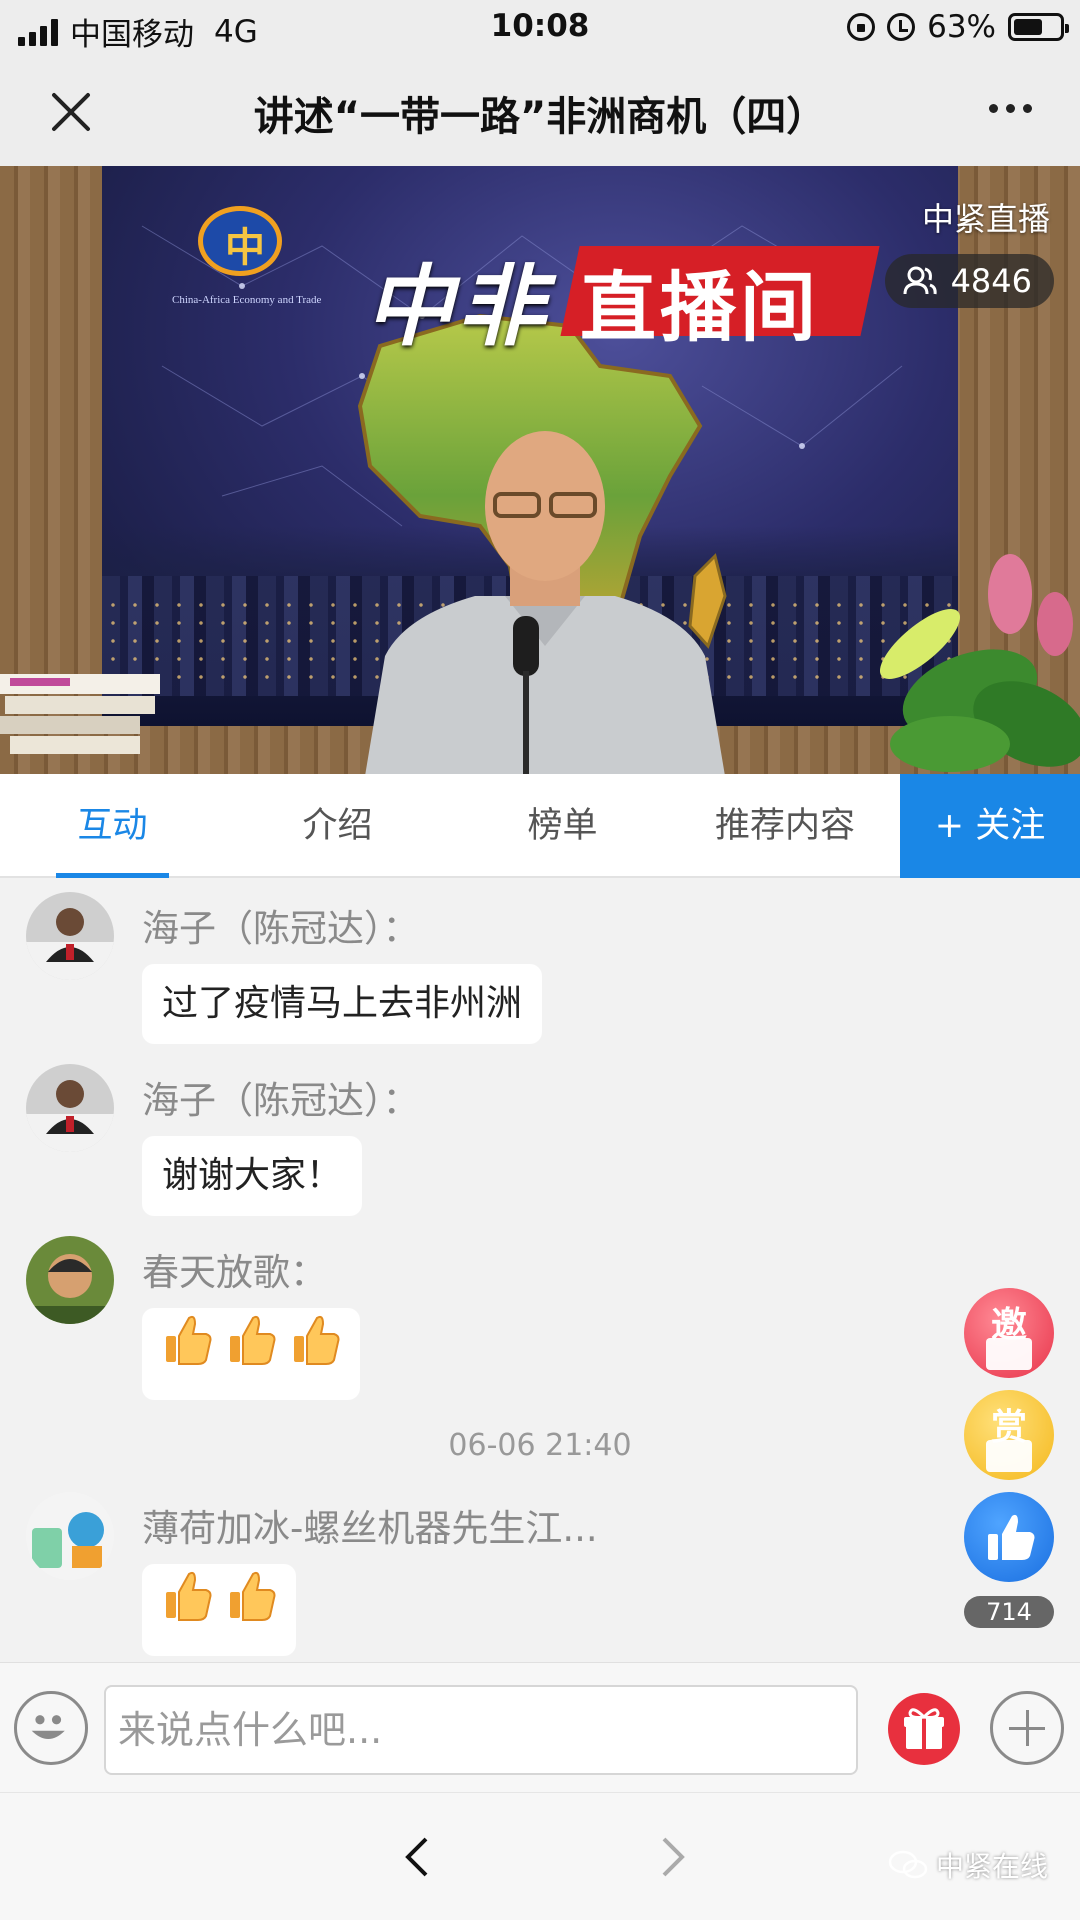 The width and height of the screenshot is (1080, 1920). What do you see at coordinates (920, 280) in the screenshot?
I see `users-icon` at bounding box center [920, 280].